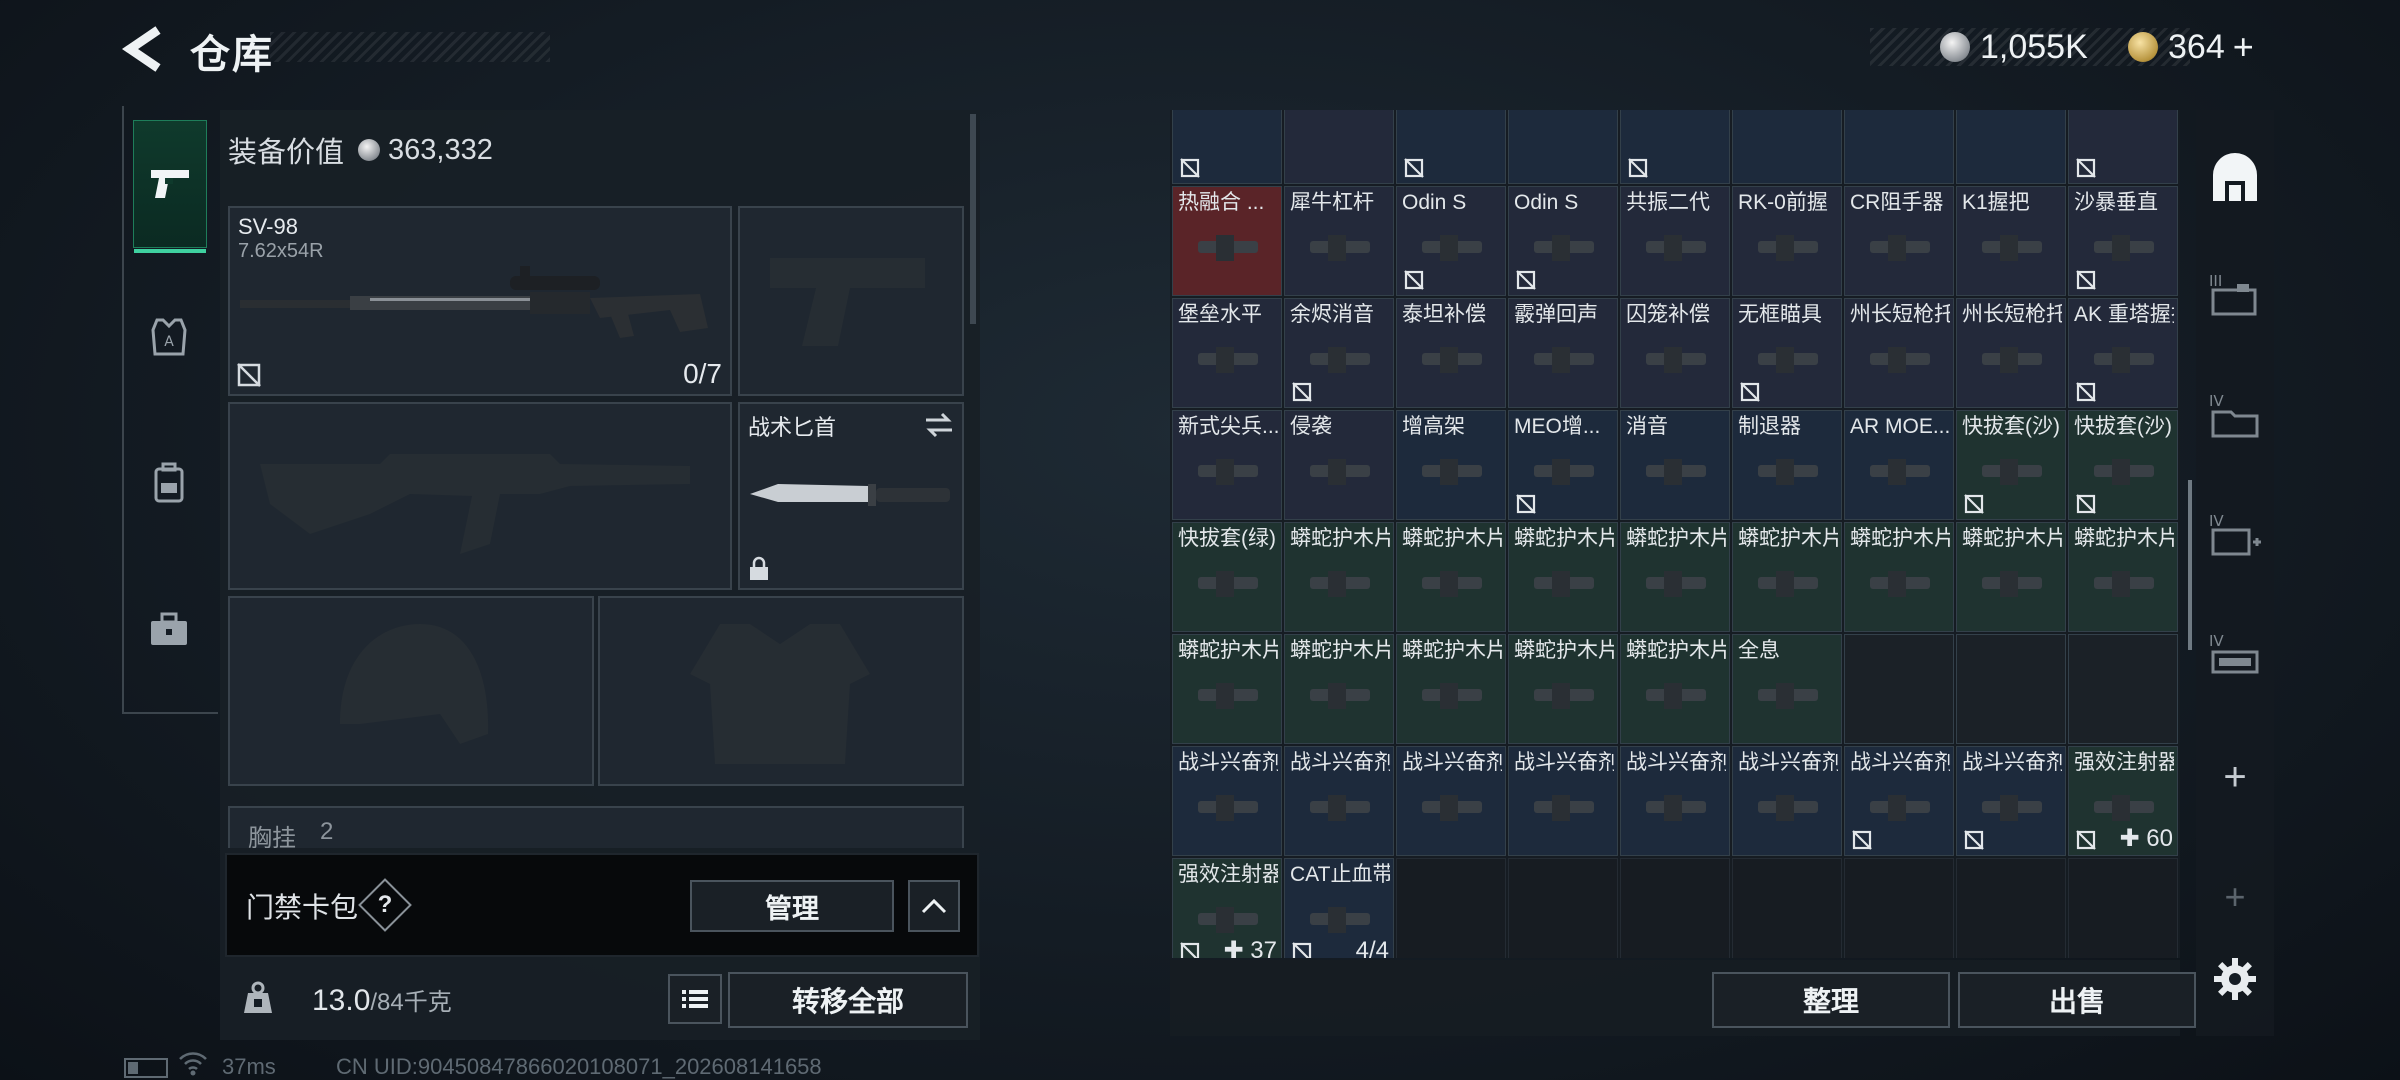 The width and height of the screenshot is (2400, 1080). What do you see at coordinates (1227, 353) in the screenshot?
I see `stash-item: 堡垒水平` at bounding box center [1227, 353].